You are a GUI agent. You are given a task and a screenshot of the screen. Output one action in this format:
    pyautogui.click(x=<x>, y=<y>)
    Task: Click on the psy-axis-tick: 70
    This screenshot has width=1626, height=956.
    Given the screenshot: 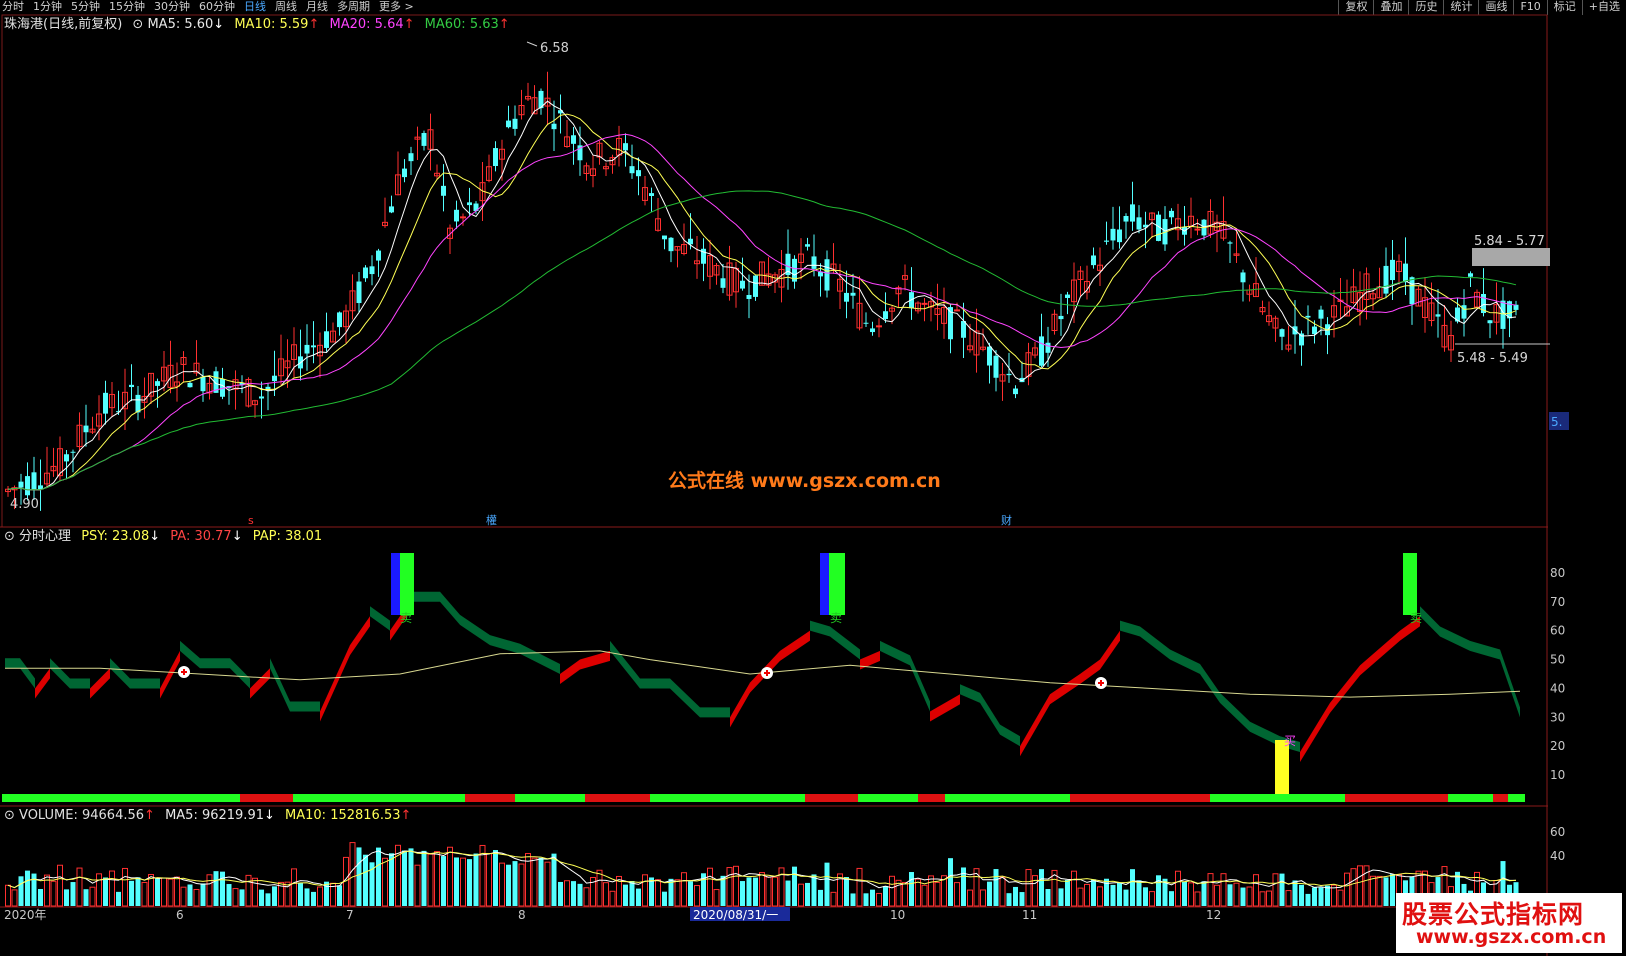 What is the action you would take?
    pyautogui.click(x=1557, y=602)
    